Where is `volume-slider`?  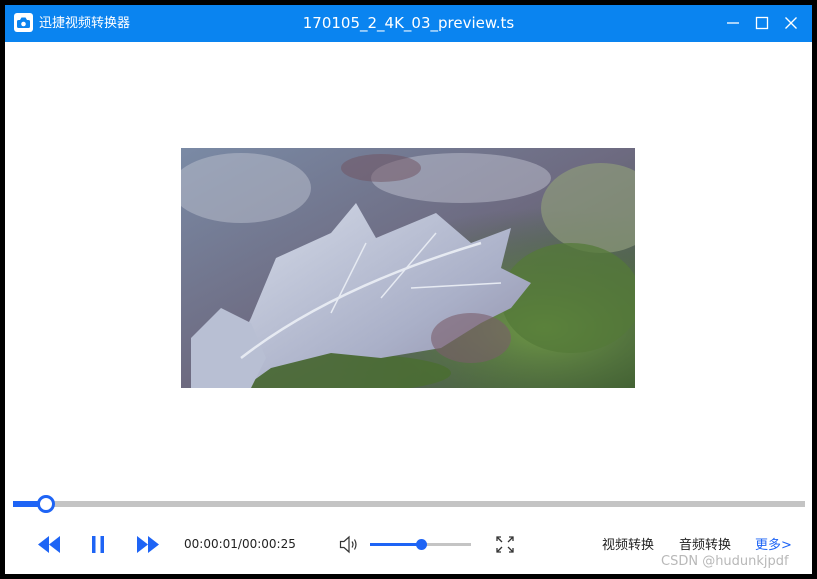 volume-slider is located at coordinates (420, 544).